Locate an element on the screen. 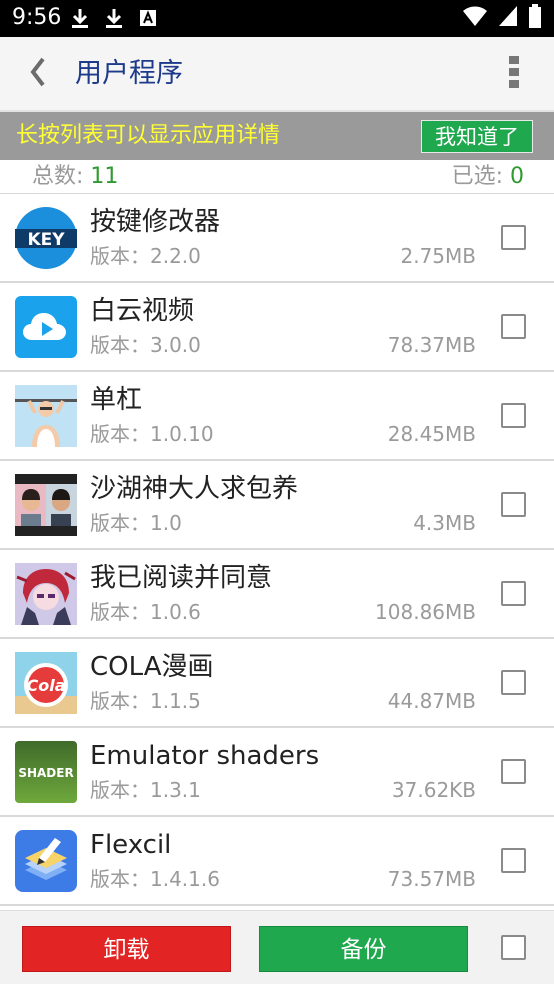 Image resolution: width=554 pixels, height=984 pixels. app-row-emulator-shaders: SHADER Emulator shaders 版本：1.3.1 37.62KB is located at coordinates (277, 772).